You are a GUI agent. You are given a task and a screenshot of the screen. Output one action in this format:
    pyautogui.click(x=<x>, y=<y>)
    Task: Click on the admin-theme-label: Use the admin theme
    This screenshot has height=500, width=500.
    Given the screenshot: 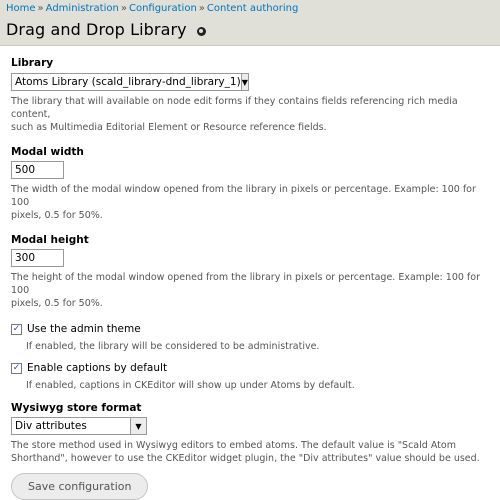 What is the action you would take?
    pyautogui.click(x=84, y=329)
    